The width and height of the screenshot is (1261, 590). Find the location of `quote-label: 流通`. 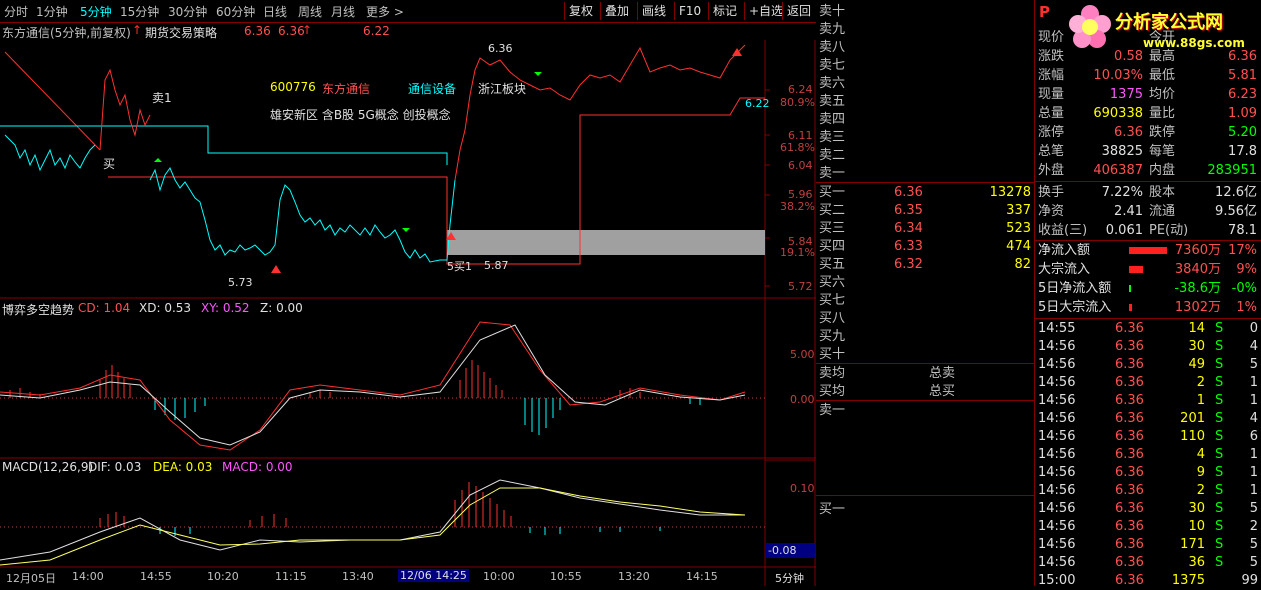

quote-label: 流通 is located at coordinates (1162, 211).